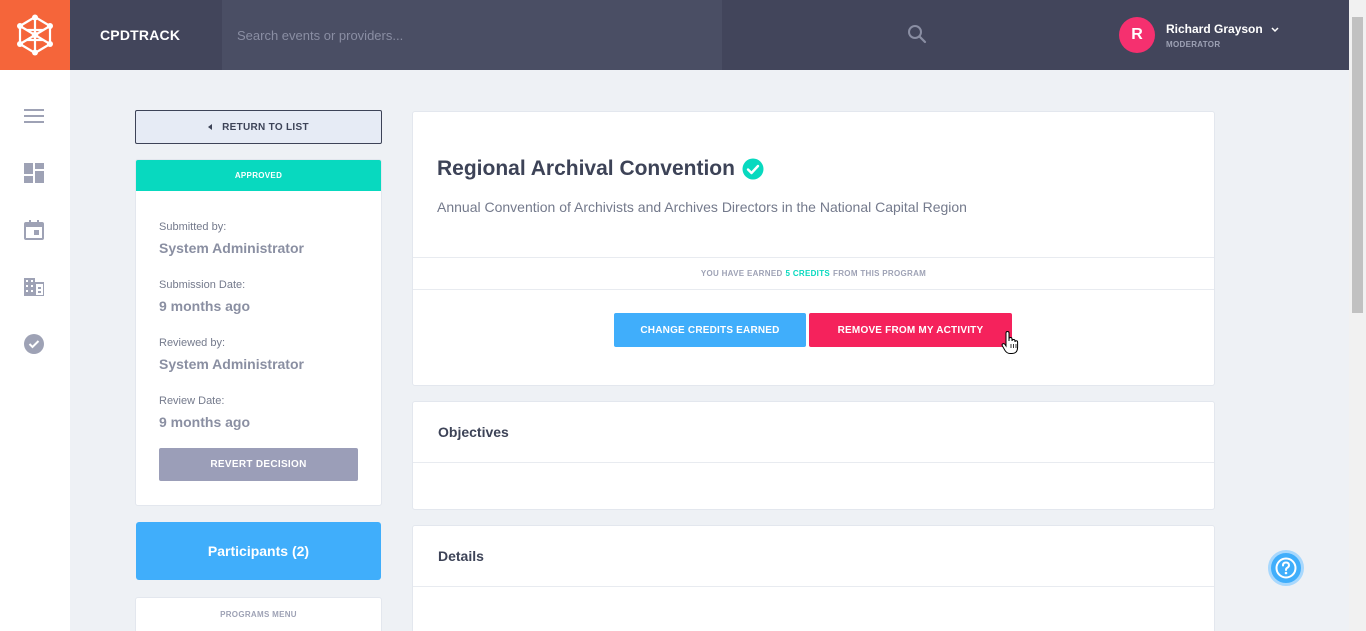 The image size is (1366, 631). I want to click on user-info: Richard Grayson MODERATOR, so click(1214, 35).